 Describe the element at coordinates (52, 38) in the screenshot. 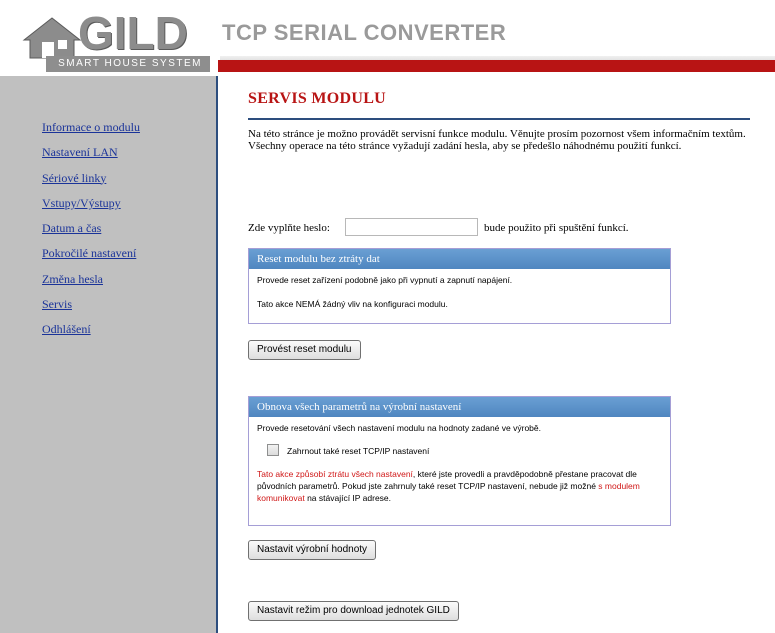

I see `house-icon` at that location.